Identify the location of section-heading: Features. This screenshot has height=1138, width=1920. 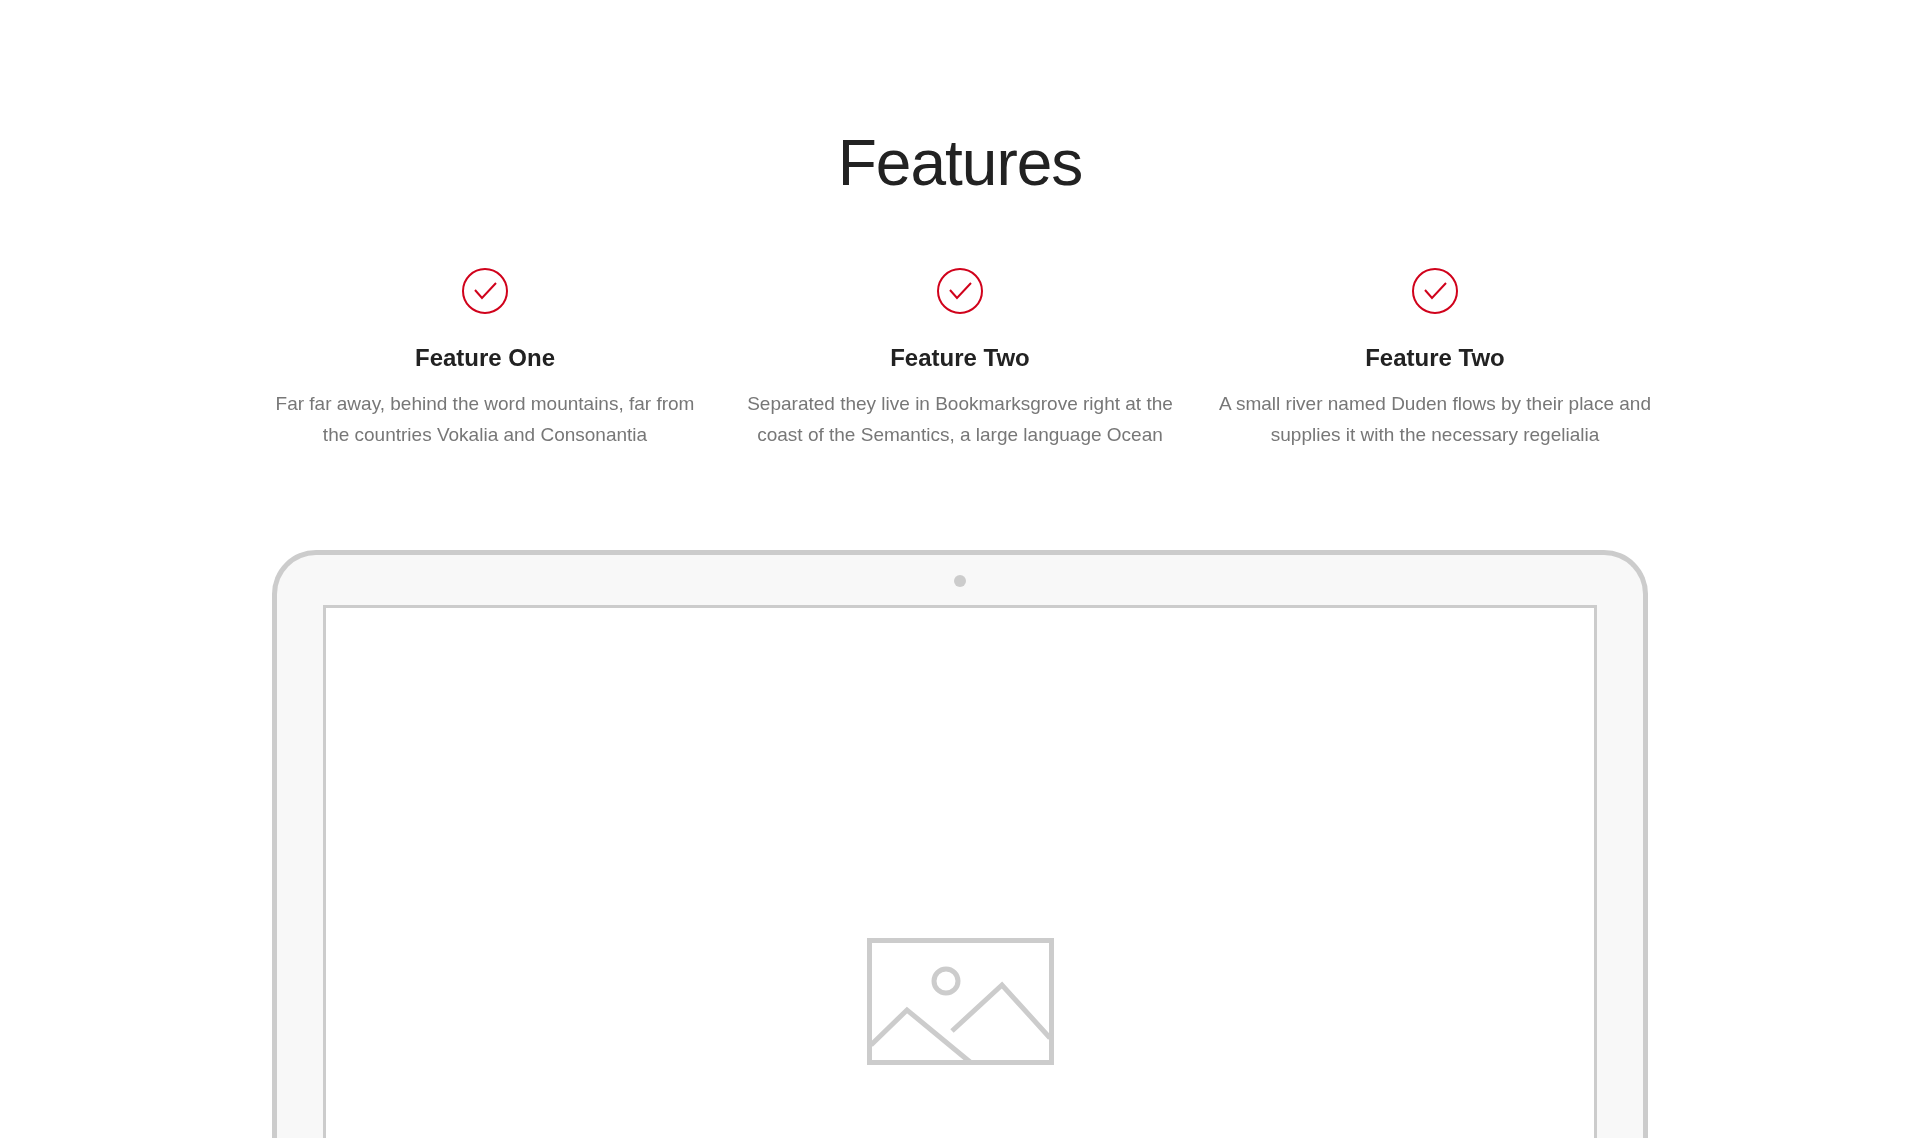
(960, 163).